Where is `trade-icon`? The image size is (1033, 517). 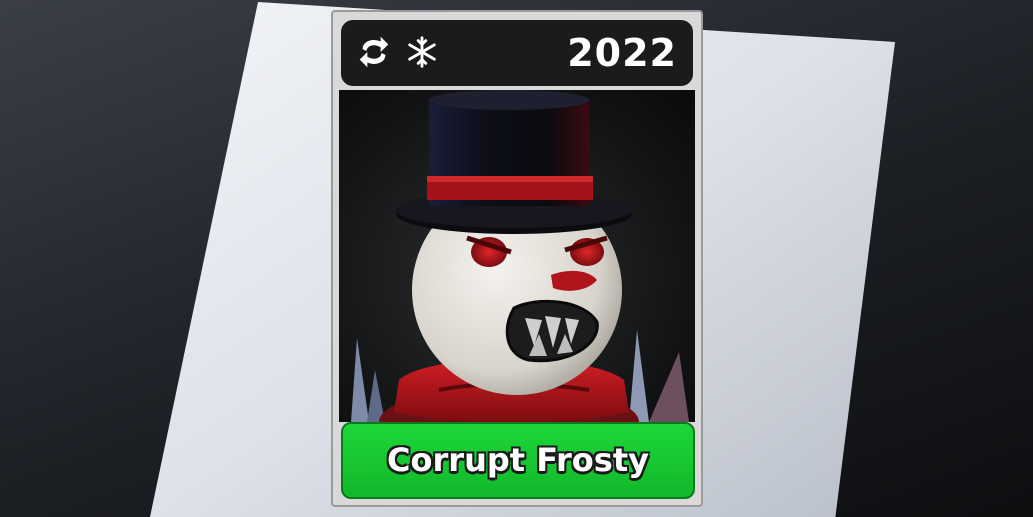
trade-icon is located at coordinates (374, 52).